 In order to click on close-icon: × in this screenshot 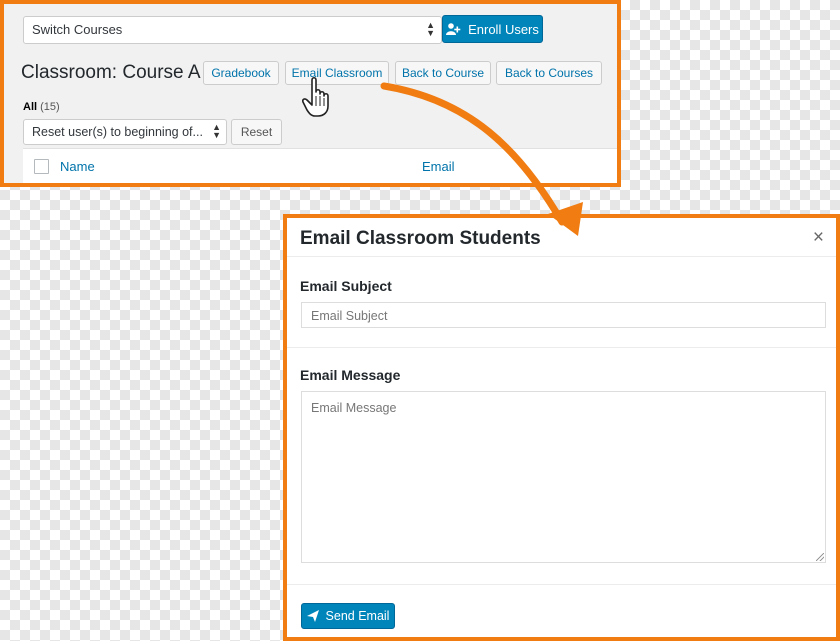, I will do `click(818, 238)`.